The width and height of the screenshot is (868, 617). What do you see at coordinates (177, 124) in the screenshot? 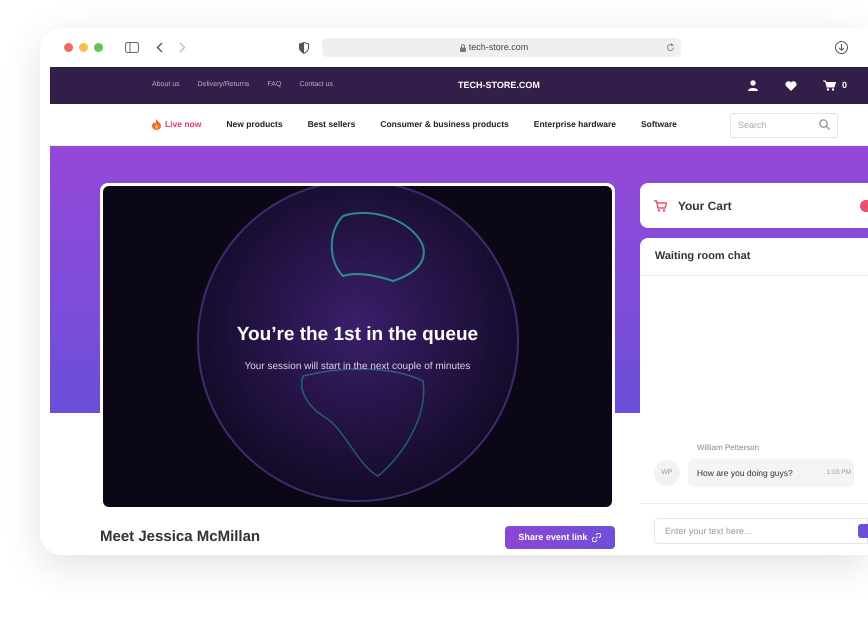
I see `live-now-link: Live now` at bounding box center [177, 124].